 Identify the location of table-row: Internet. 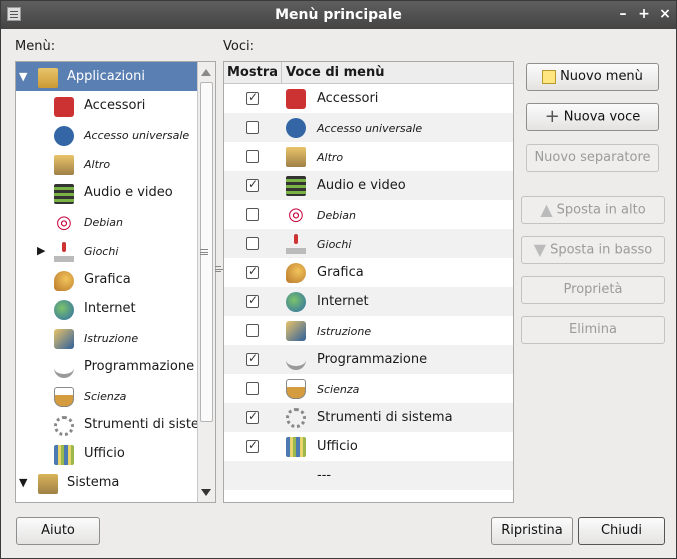
(368, 301).